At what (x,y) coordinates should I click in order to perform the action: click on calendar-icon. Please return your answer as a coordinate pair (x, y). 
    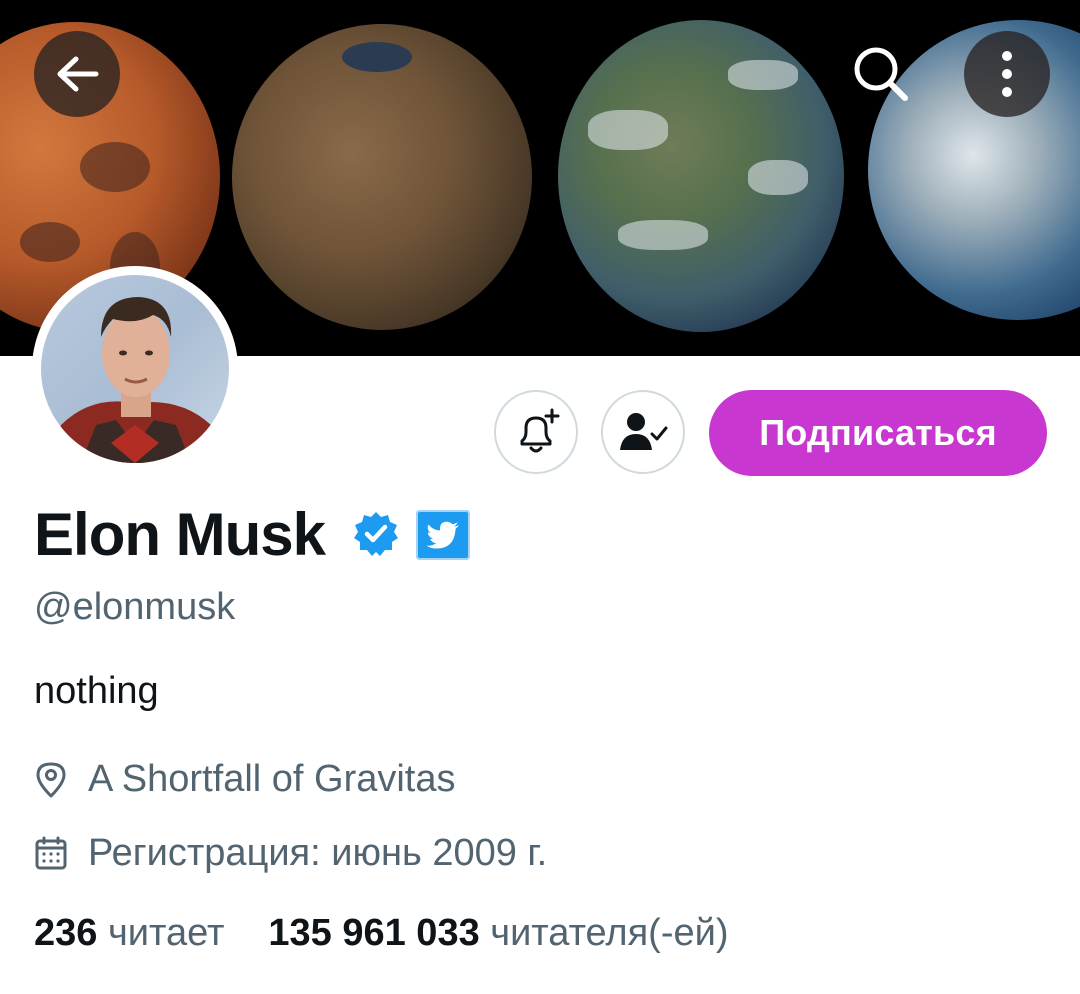
    Looking at the image, I should click on (51, 852).